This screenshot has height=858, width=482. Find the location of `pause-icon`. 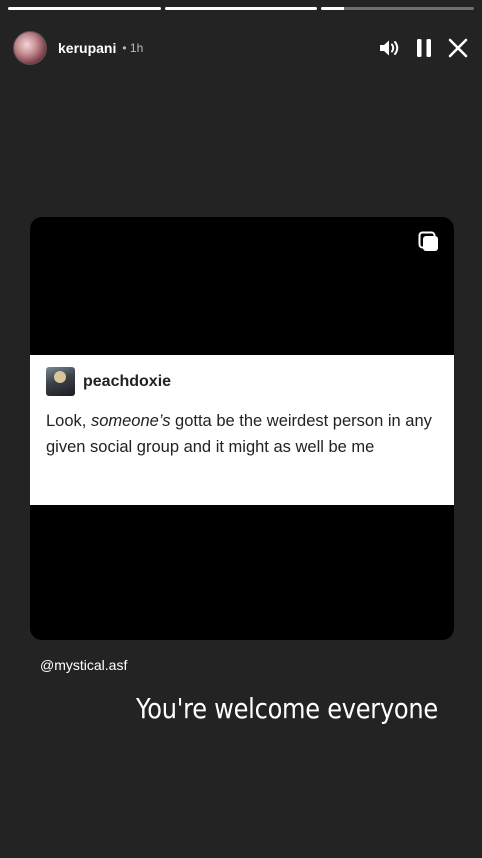

pause-icon is located at coordinates (424, 48).